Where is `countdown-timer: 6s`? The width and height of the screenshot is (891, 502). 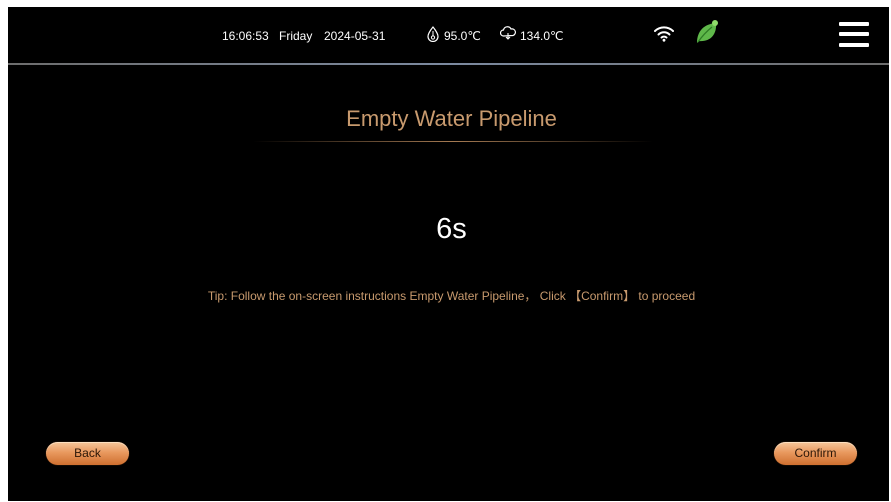 countdown-timer: 6s is located at coordinates (451, 229).